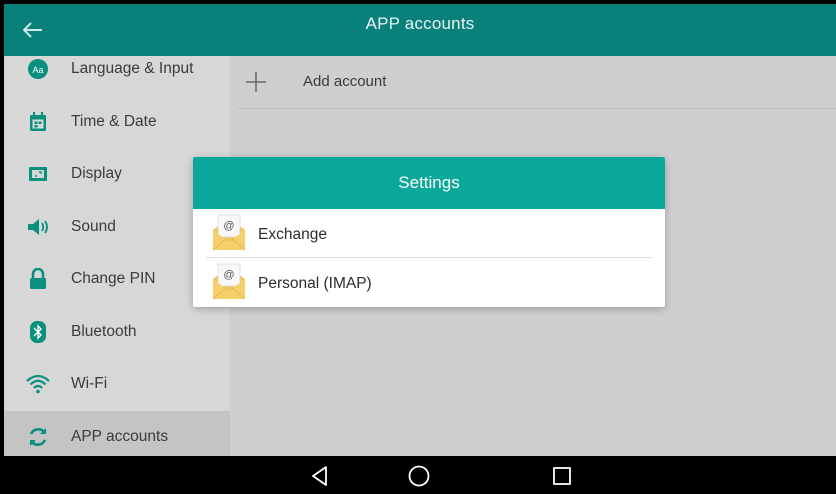 The image size is (836, 494). What do you see at coordinates (38, 122) in the screenshot?
I see `calendar-icon` at bounding box center [38, 122].